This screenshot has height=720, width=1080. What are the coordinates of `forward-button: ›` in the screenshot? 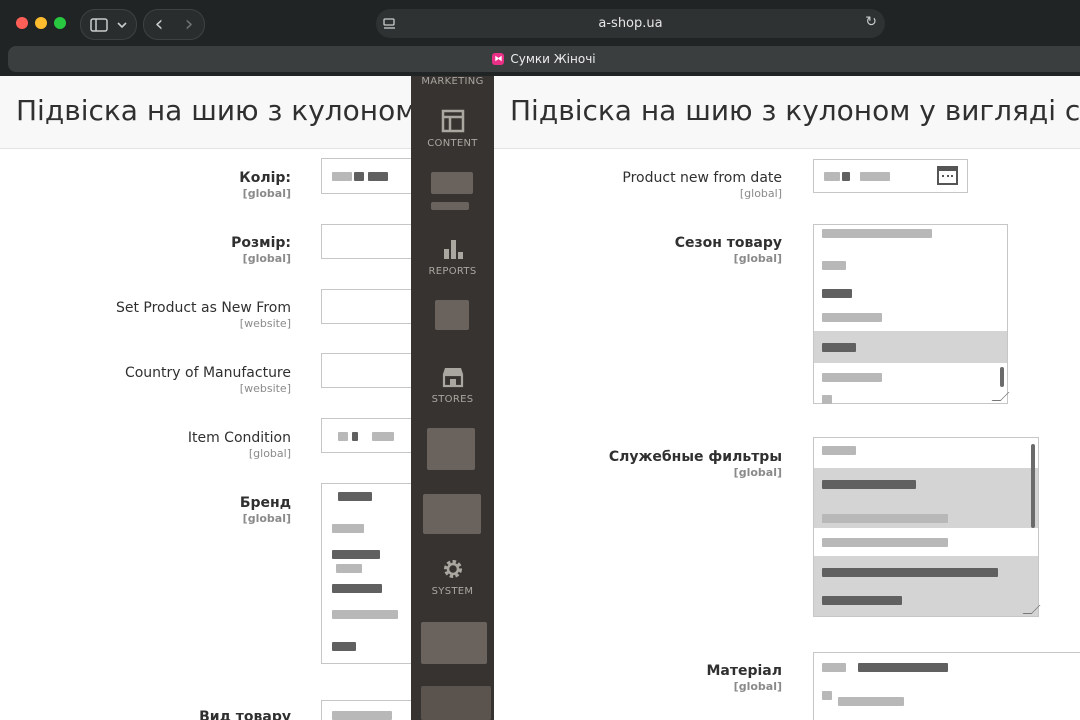 It's located at (189, 24).